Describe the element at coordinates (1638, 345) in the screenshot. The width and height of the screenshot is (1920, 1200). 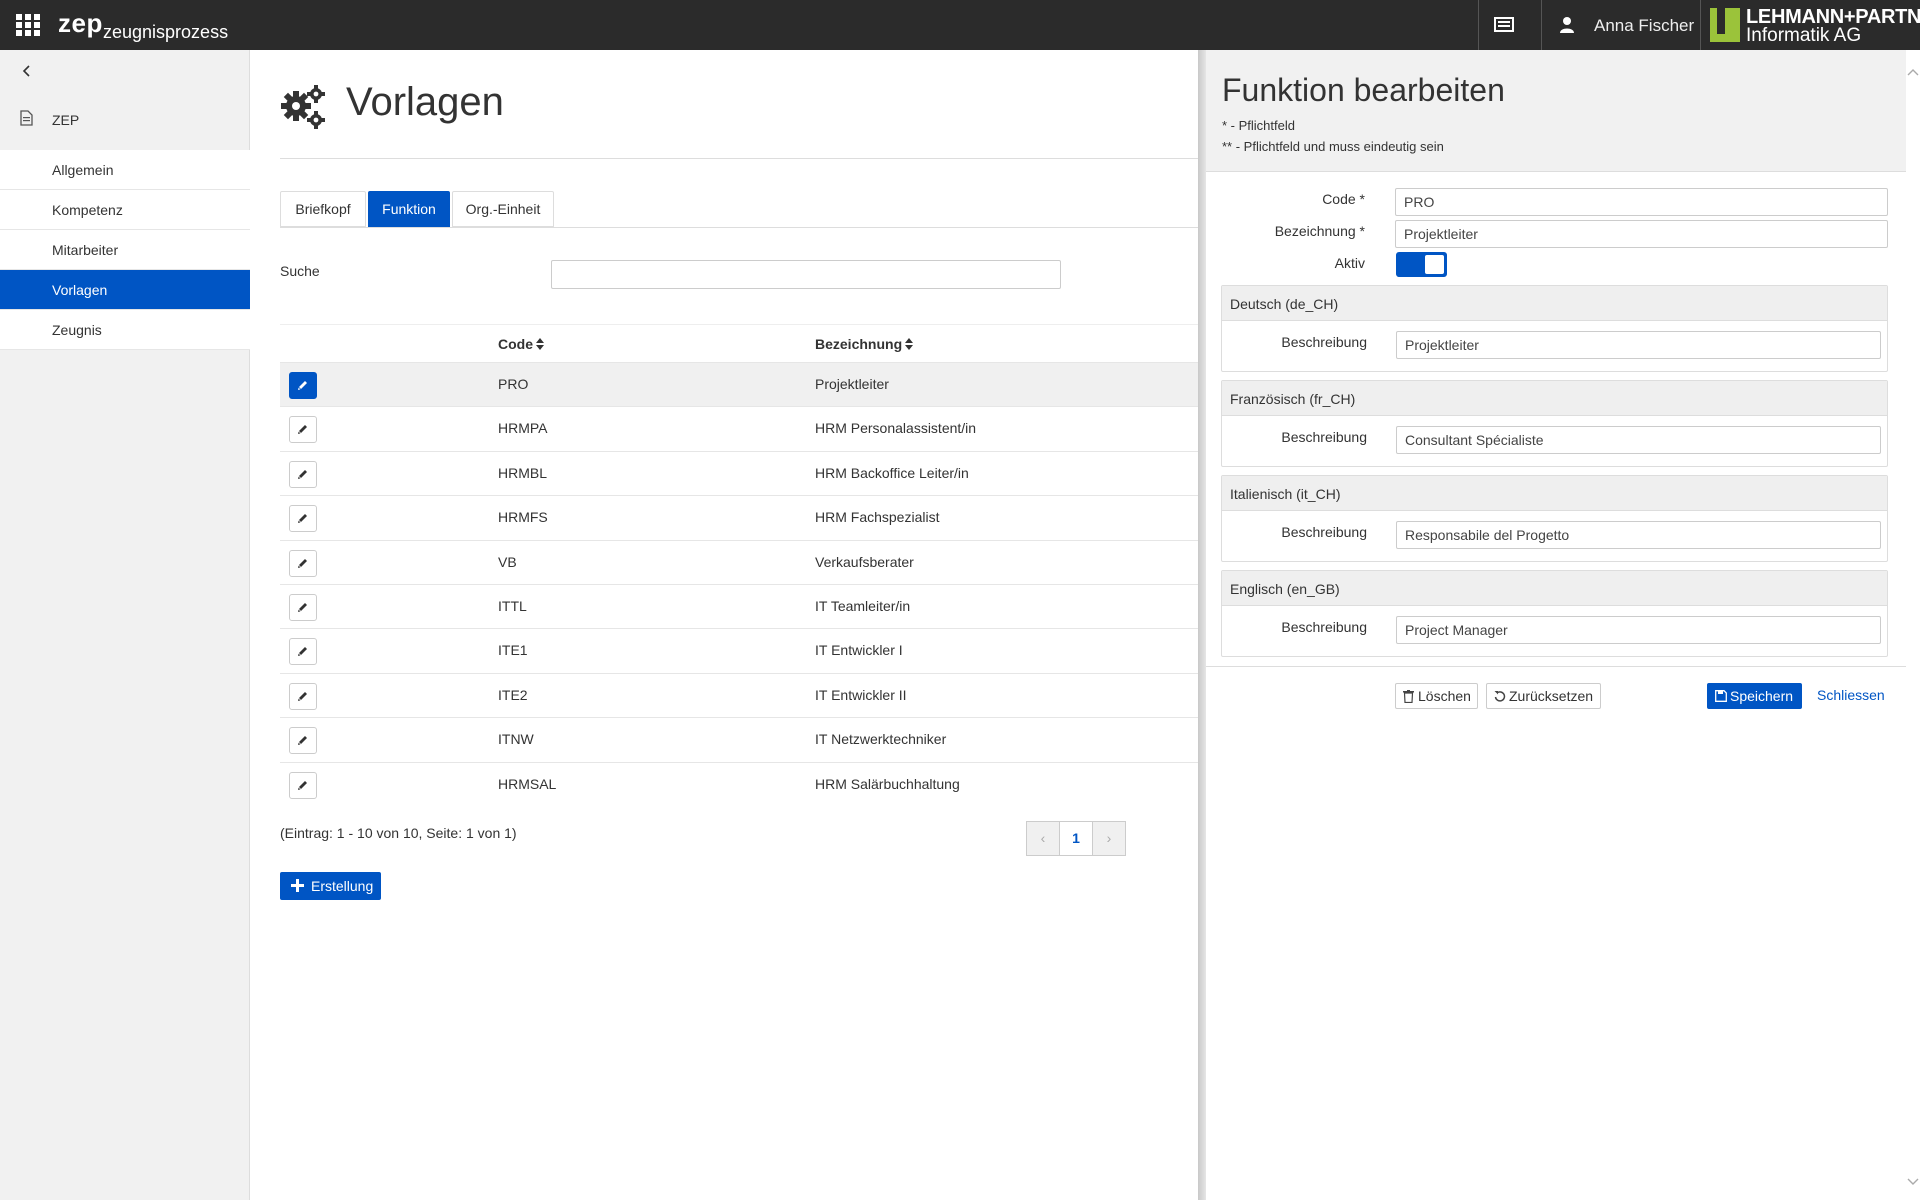
I see `beschreibung-input-de` at that location.